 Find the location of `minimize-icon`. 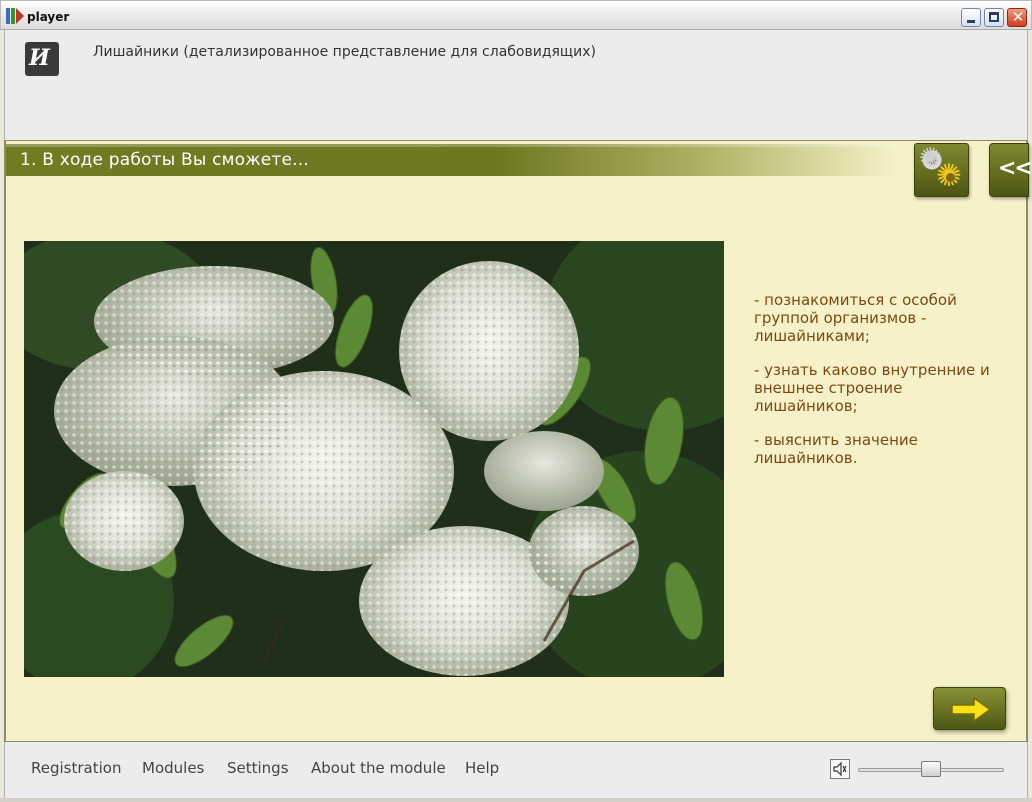

minimize-icon is located at coordinates (971, 21).